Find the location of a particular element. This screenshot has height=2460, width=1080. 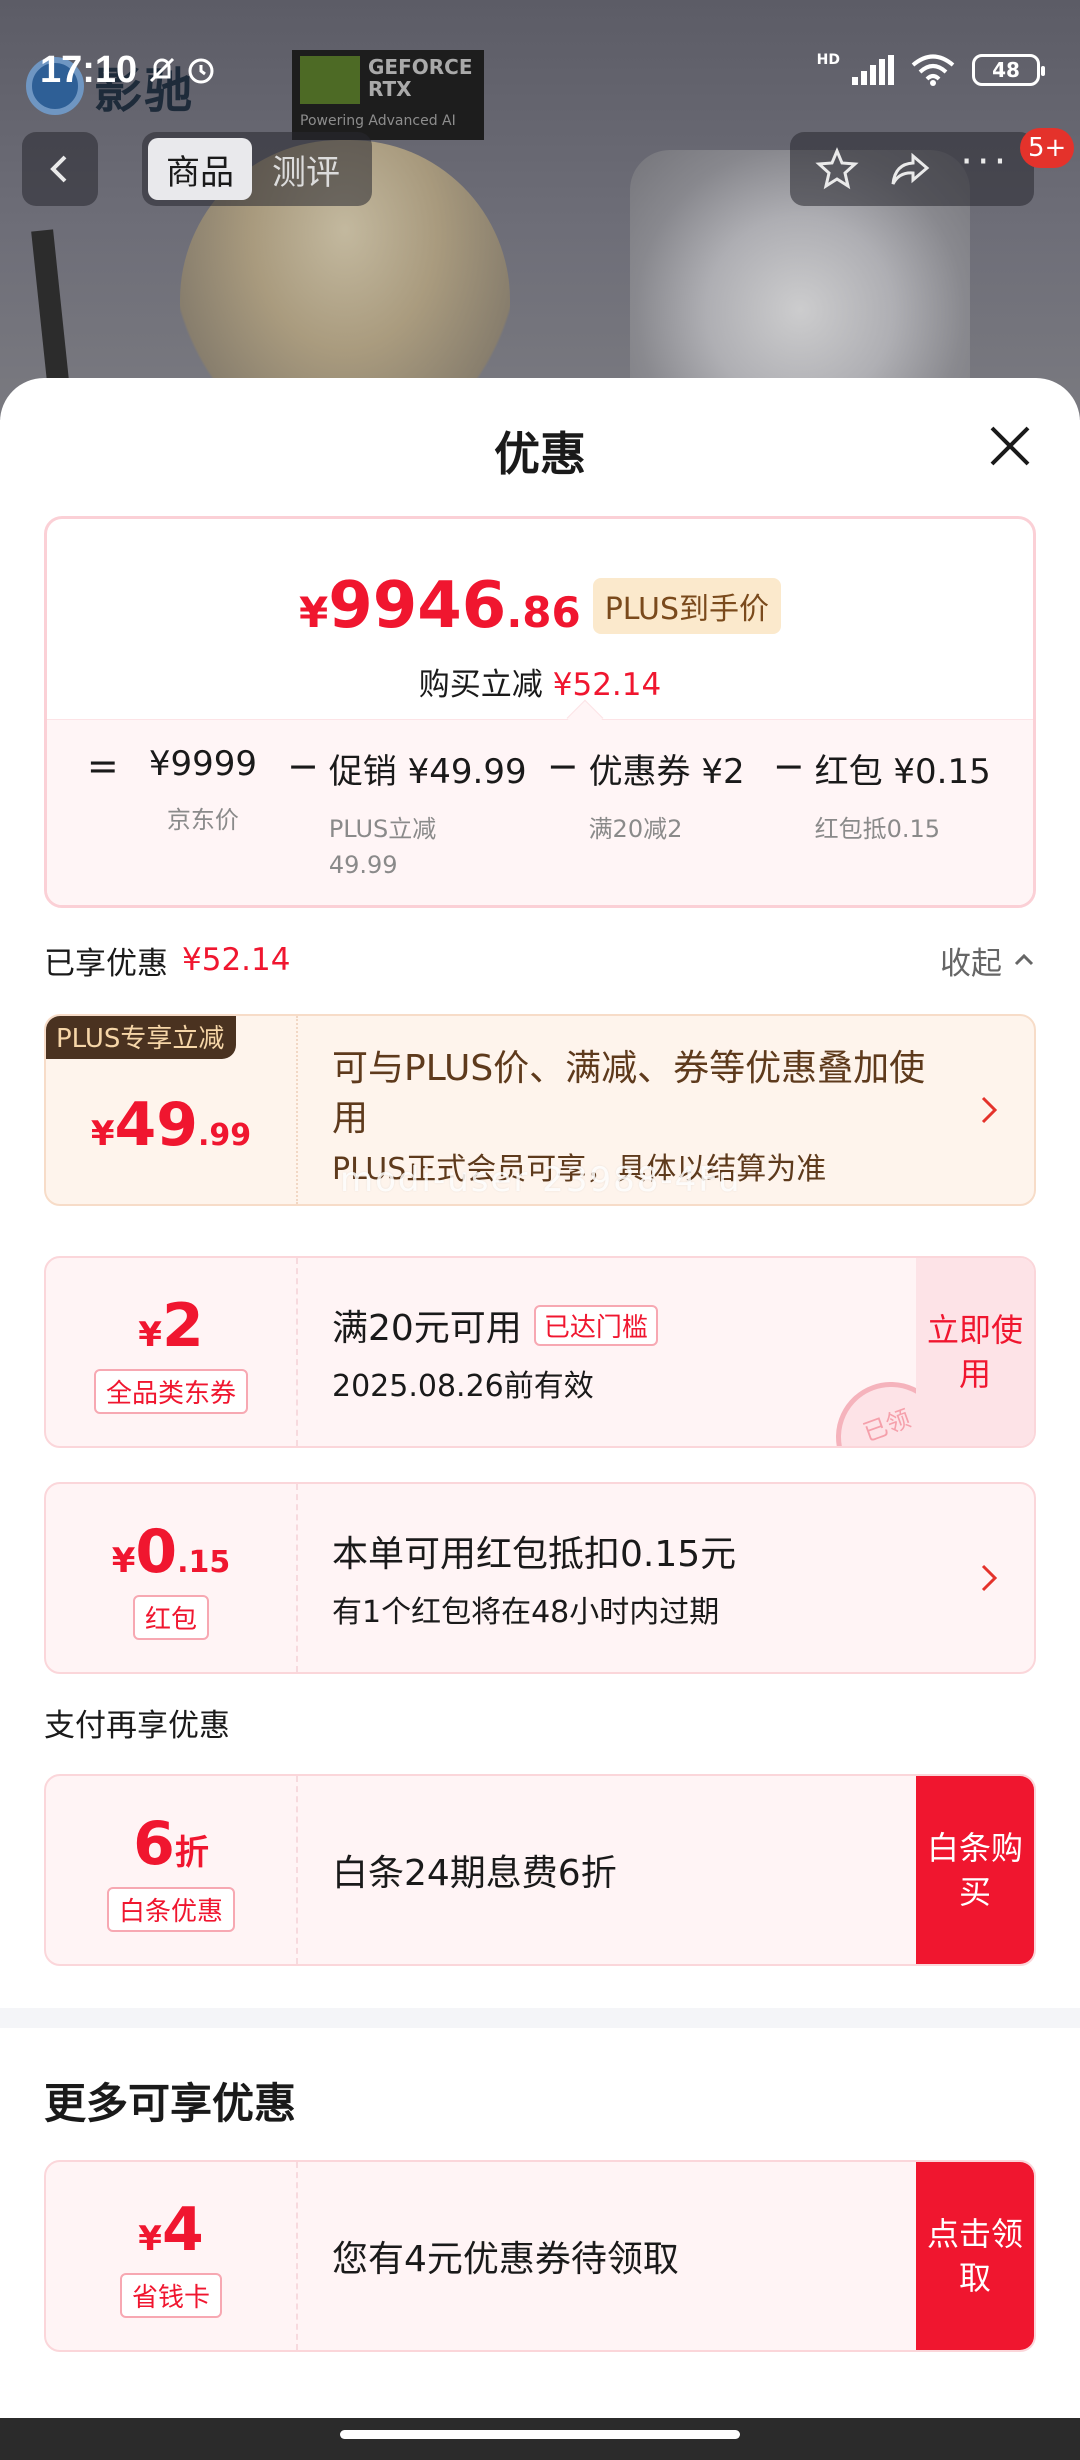

share-icon is located at coordinates (910, 169).